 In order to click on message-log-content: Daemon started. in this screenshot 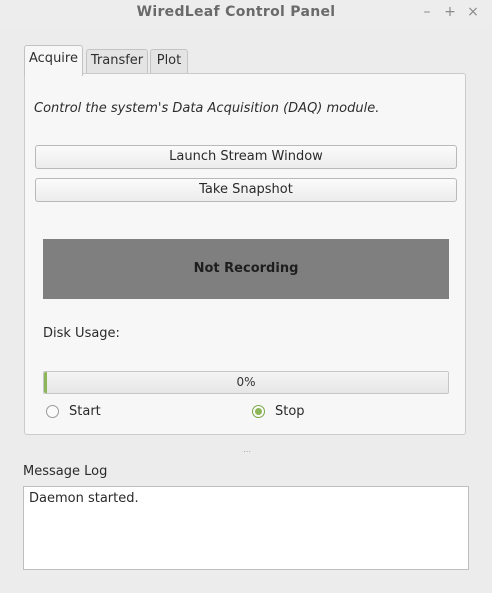, I will do `click(84, 498)`.